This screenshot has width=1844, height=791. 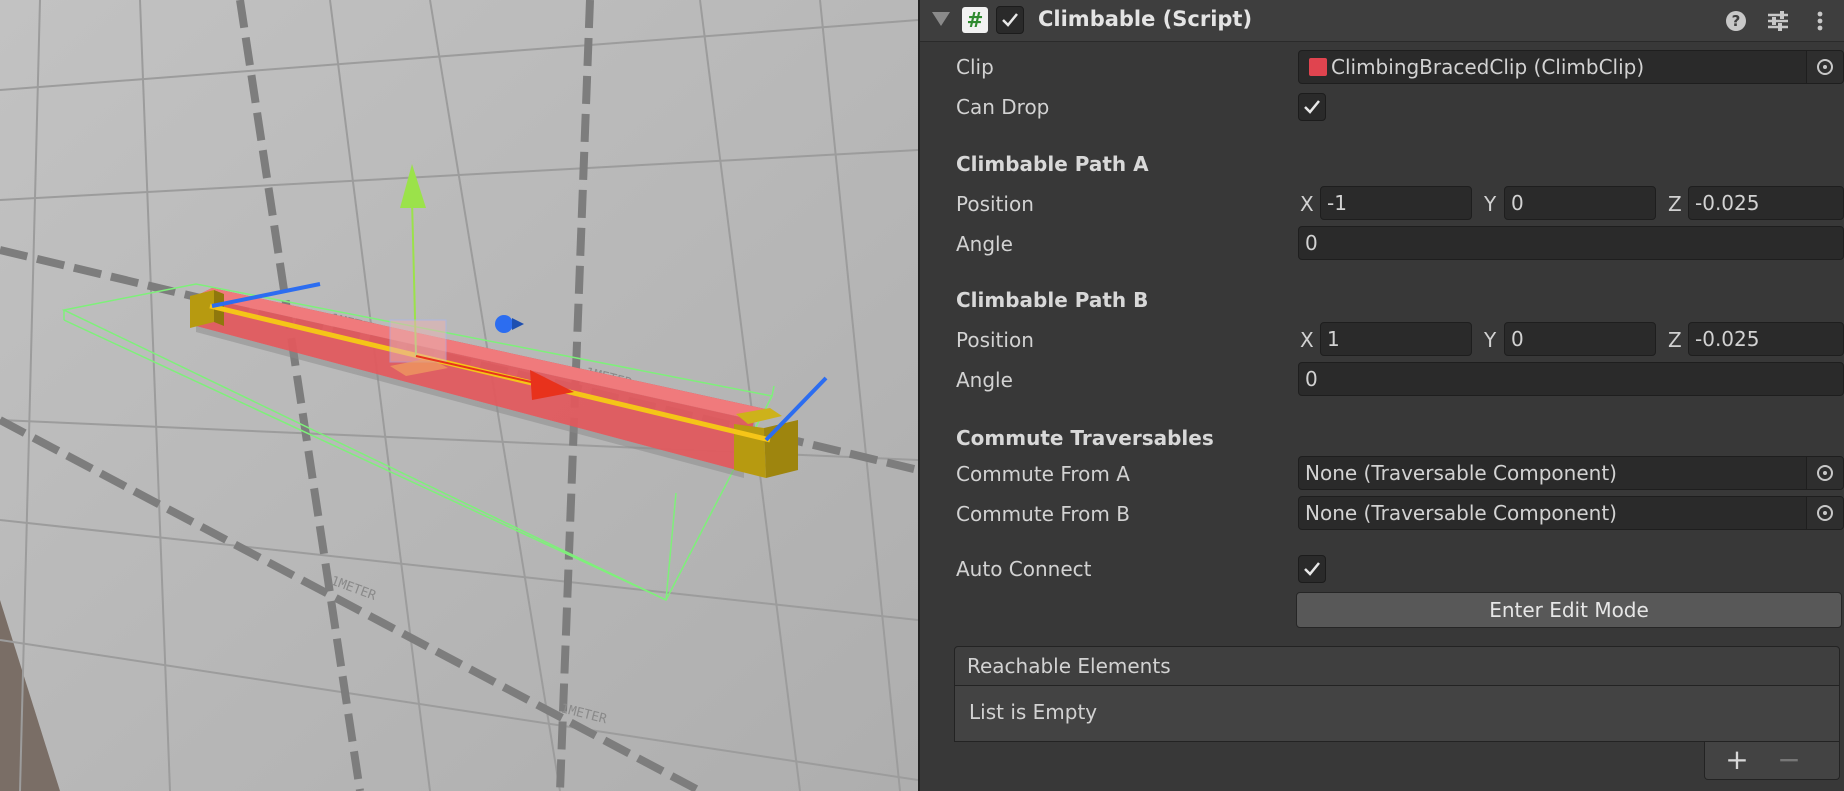 I want to click on commute-from-a-field: None (Traversable Component), so click(x=1571, y=473).